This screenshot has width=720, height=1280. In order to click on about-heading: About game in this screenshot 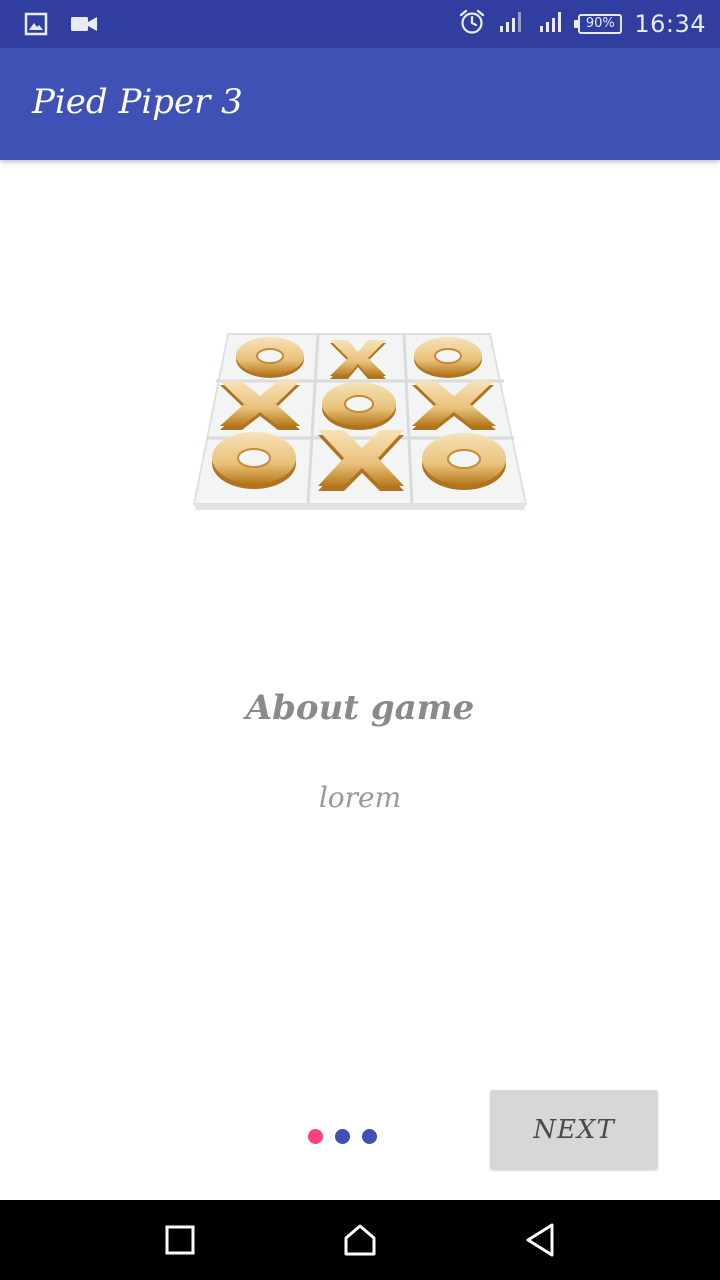, I will do `click(360, 708)`.